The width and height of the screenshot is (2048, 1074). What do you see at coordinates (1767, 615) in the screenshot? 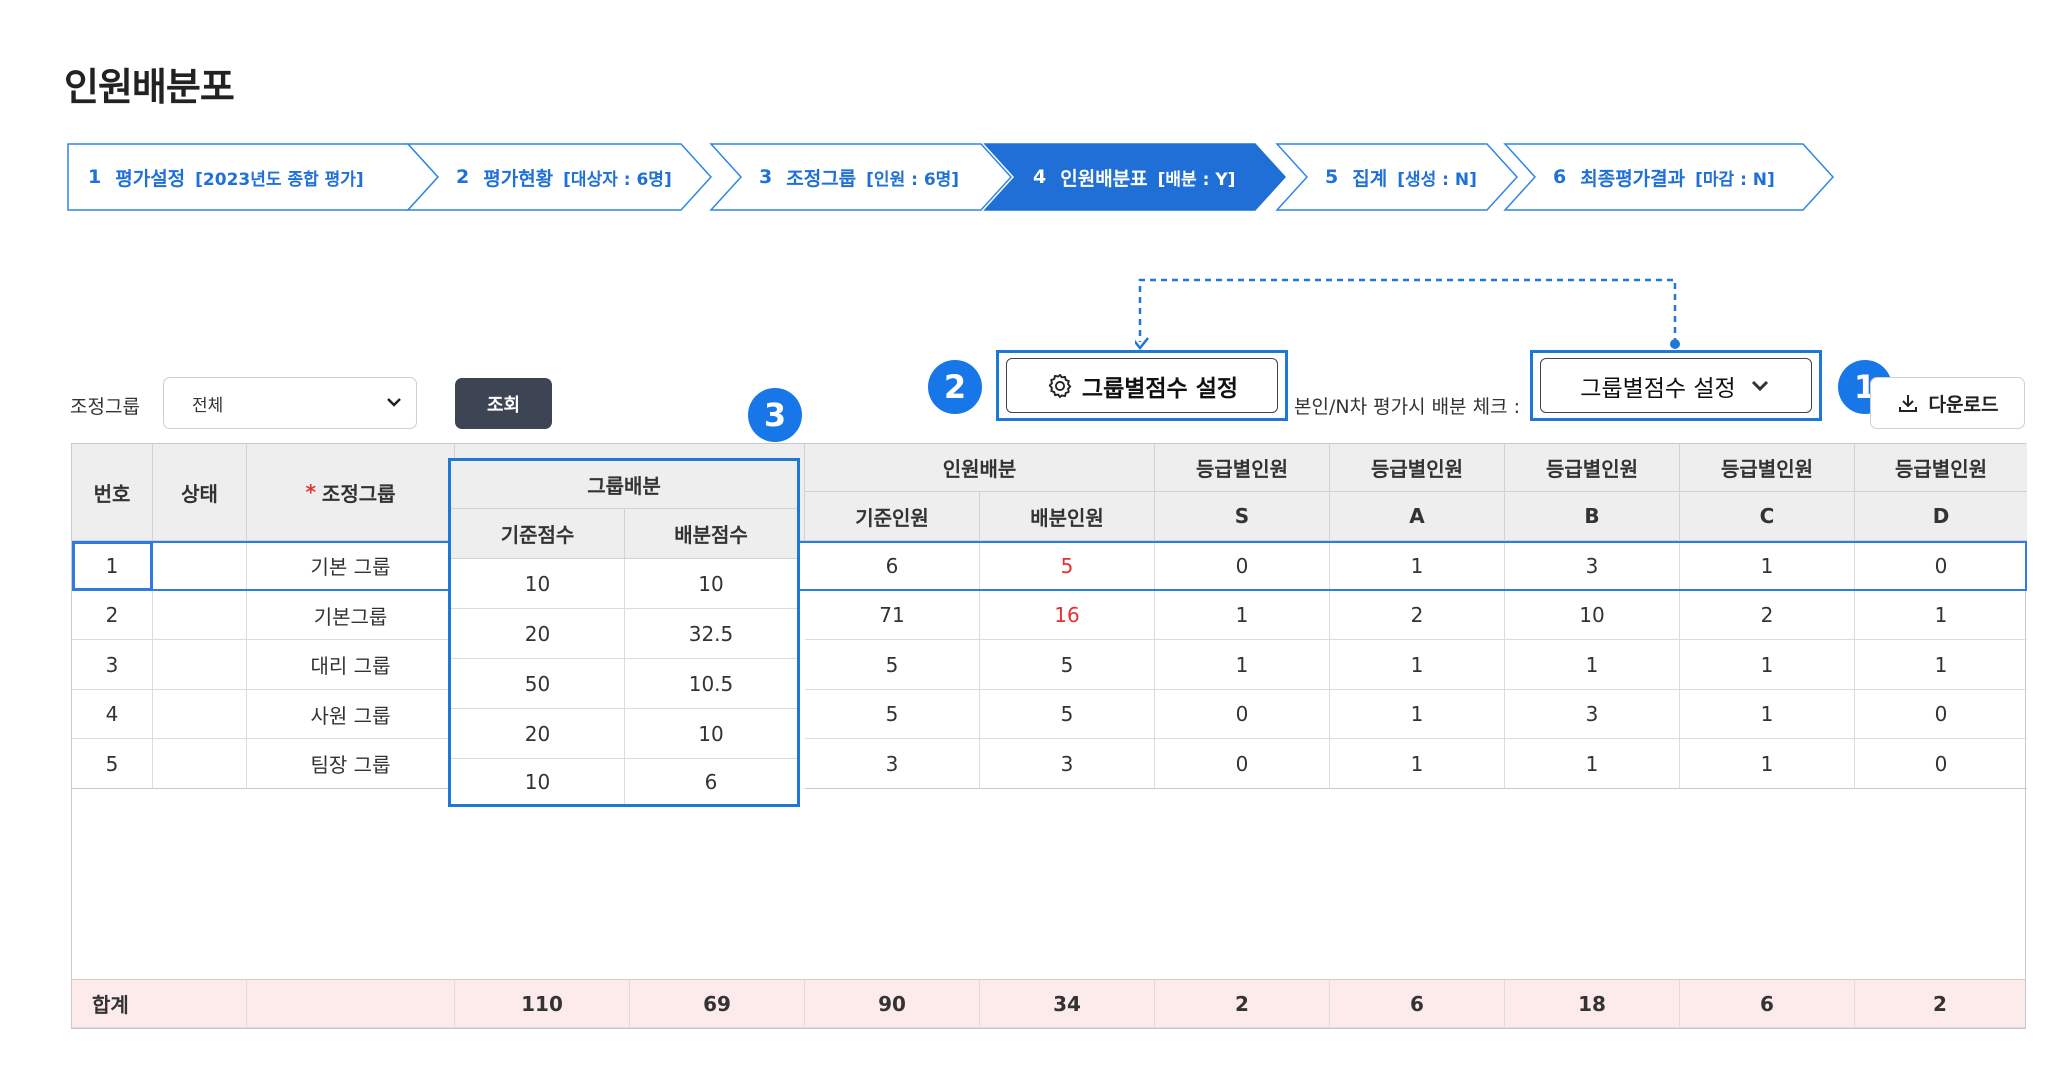
I see `row-2-grade-c: 2` at bounding box center [1767, 615].